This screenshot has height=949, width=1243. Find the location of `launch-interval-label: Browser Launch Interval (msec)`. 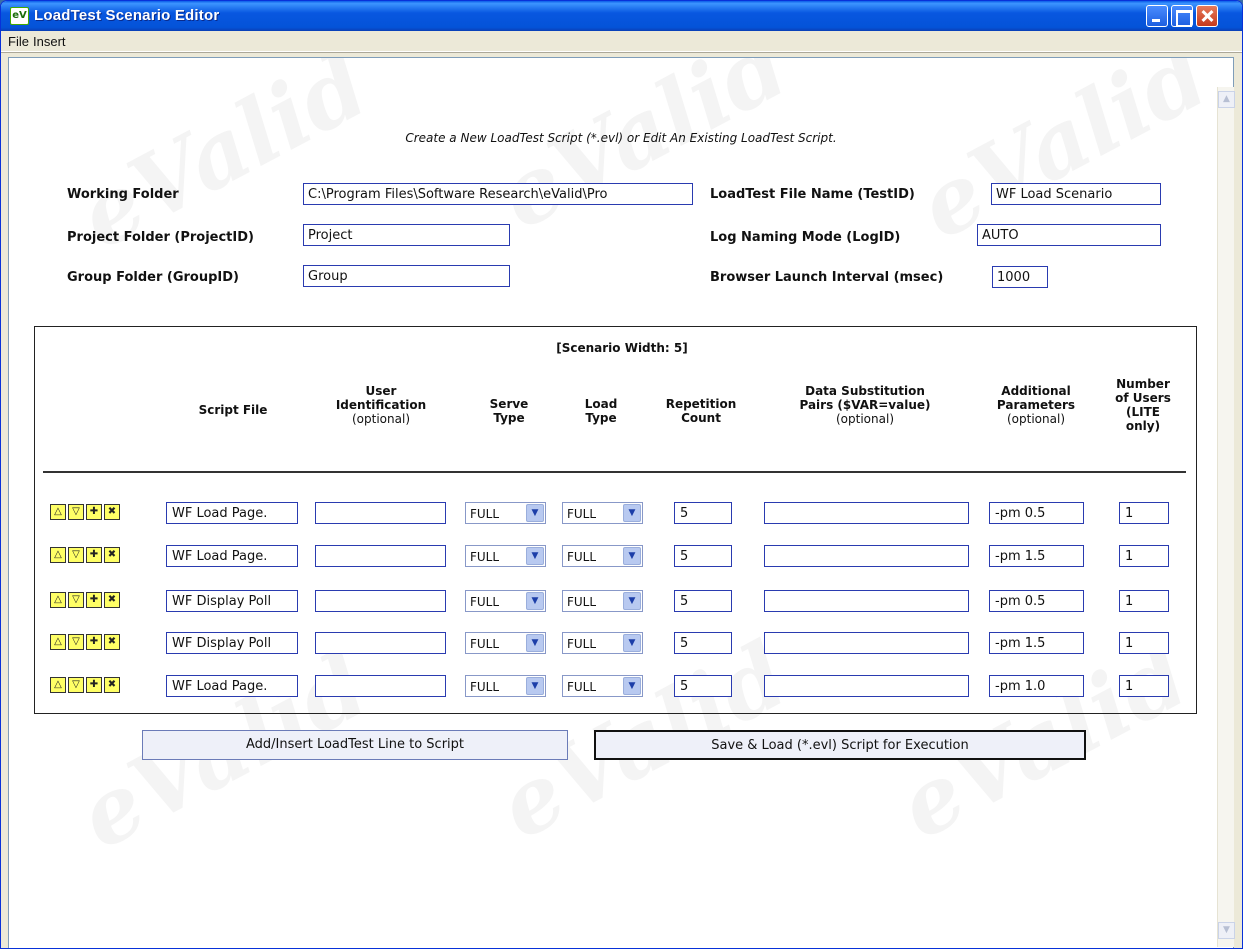

launch-interval-label: Browser Launch Interval (msec) is located at coordinates (827, 277).